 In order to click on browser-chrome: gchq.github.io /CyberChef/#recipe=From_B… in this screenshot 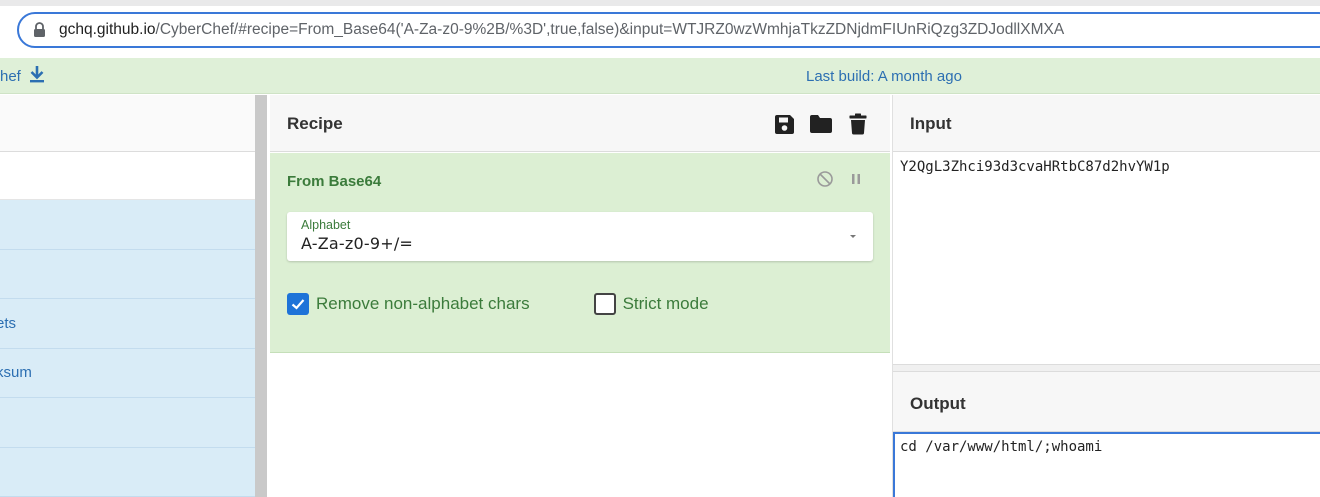, I will do `click(660, 29)`.